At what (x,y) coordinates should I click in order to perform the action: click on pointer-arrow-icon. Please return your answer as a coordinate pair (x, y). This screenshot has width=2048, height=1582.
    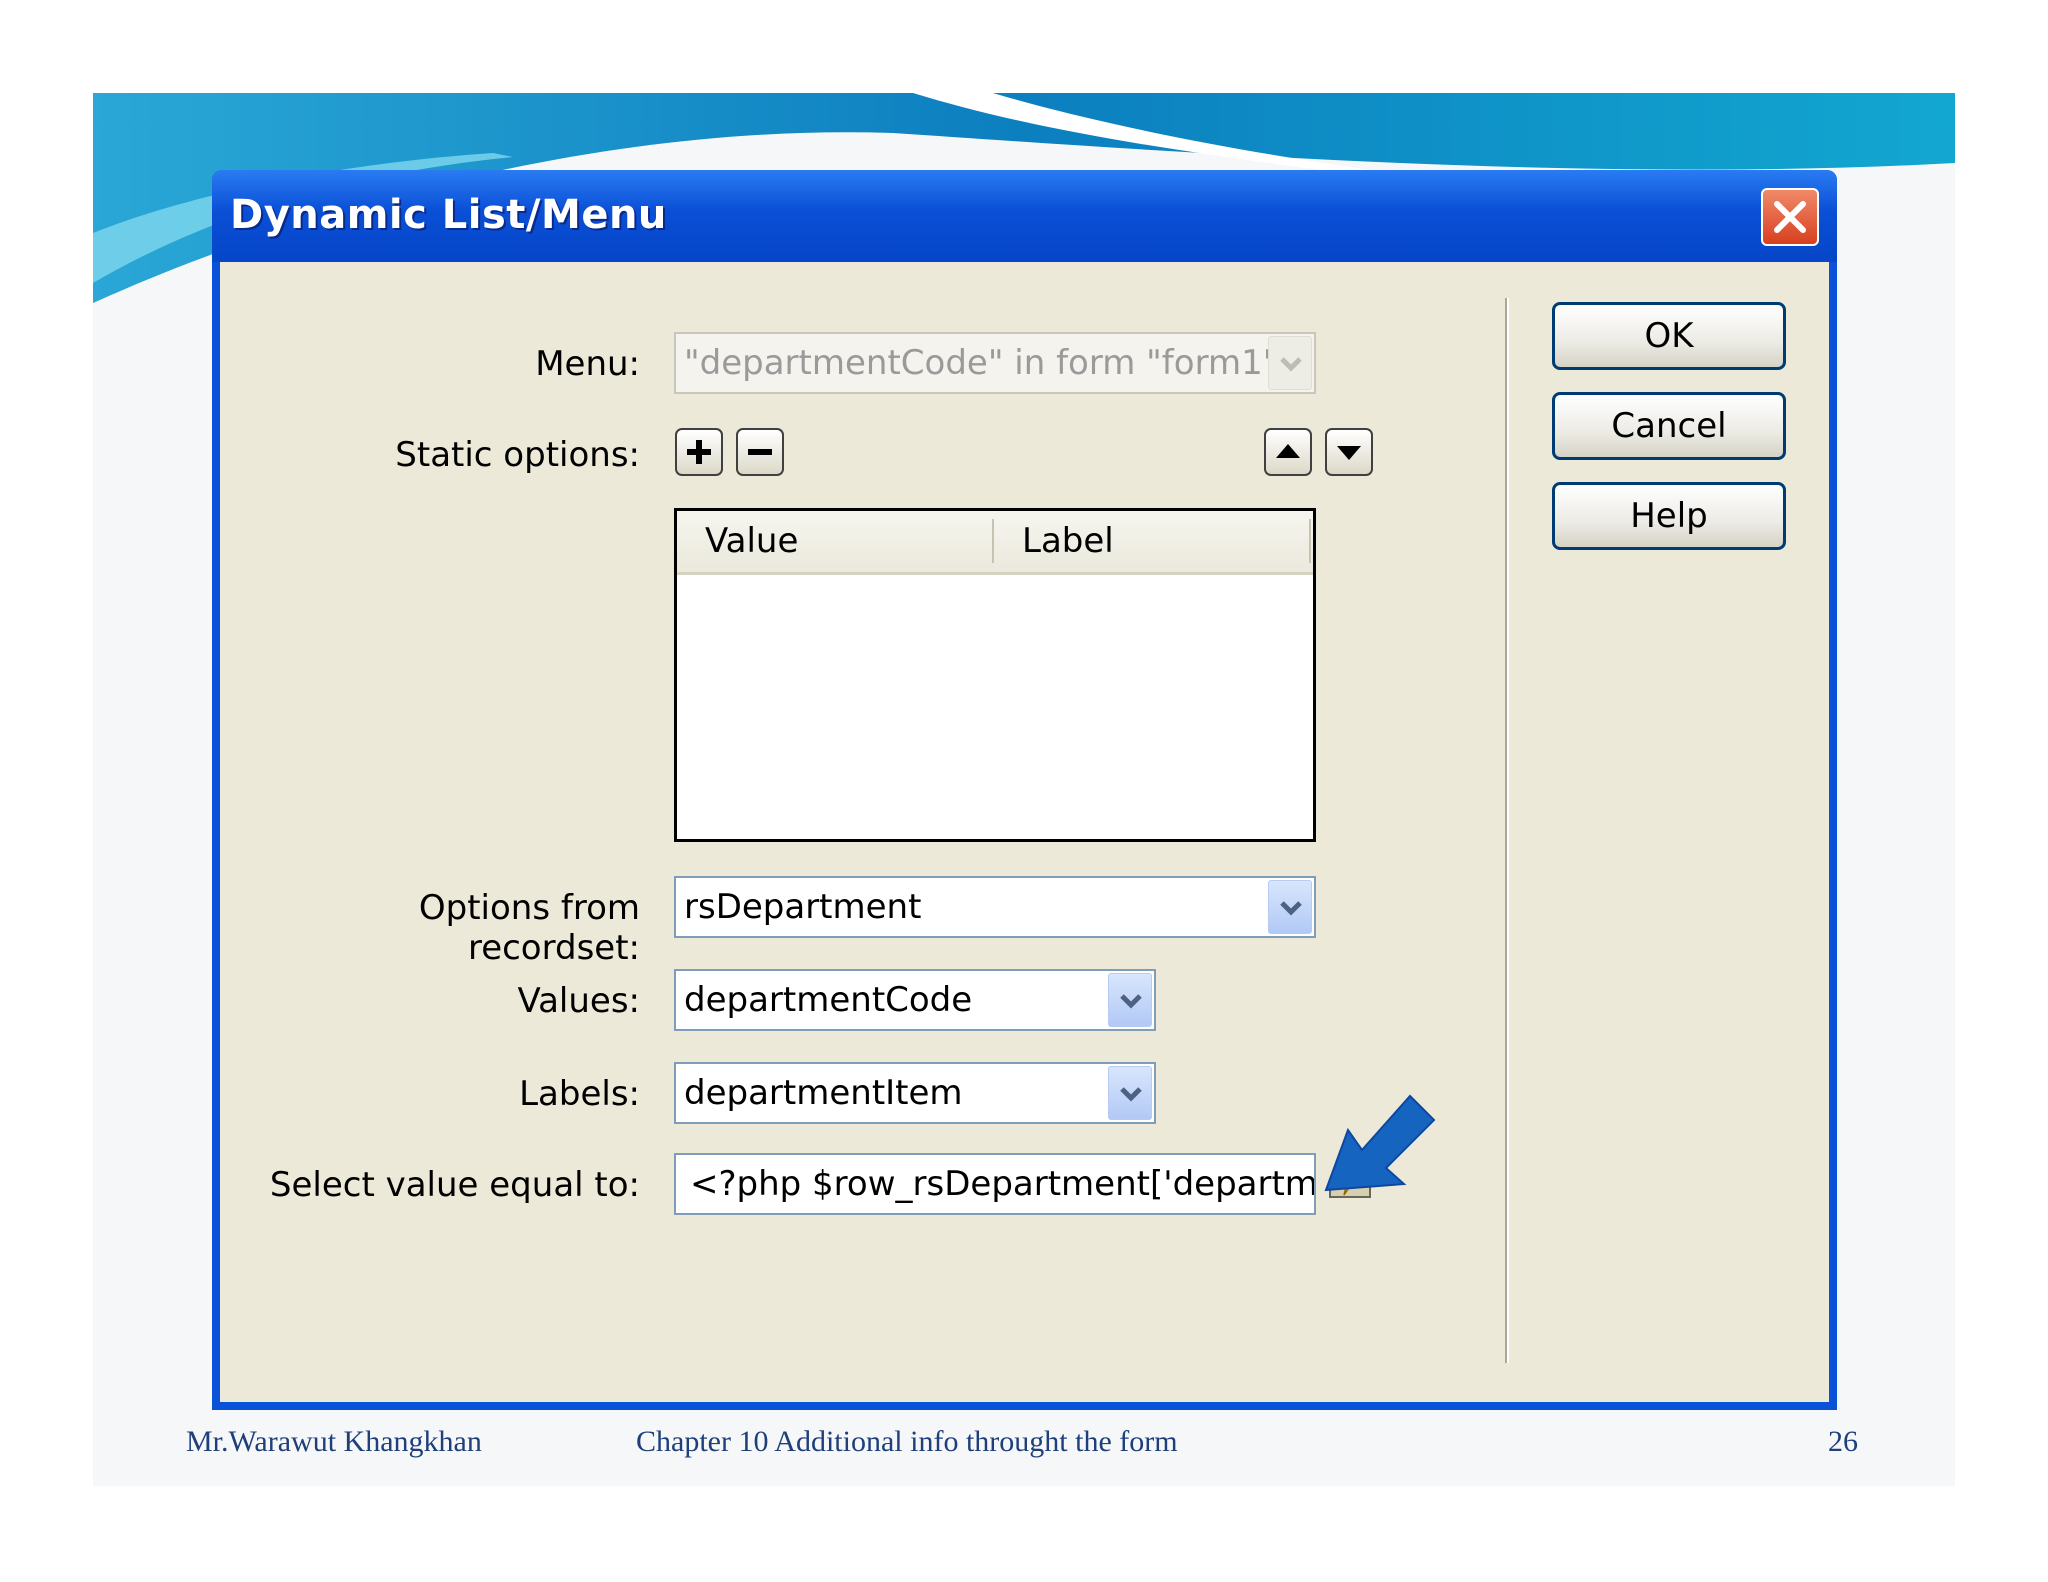
    Looking at the image, I should click on (1380, 1143).